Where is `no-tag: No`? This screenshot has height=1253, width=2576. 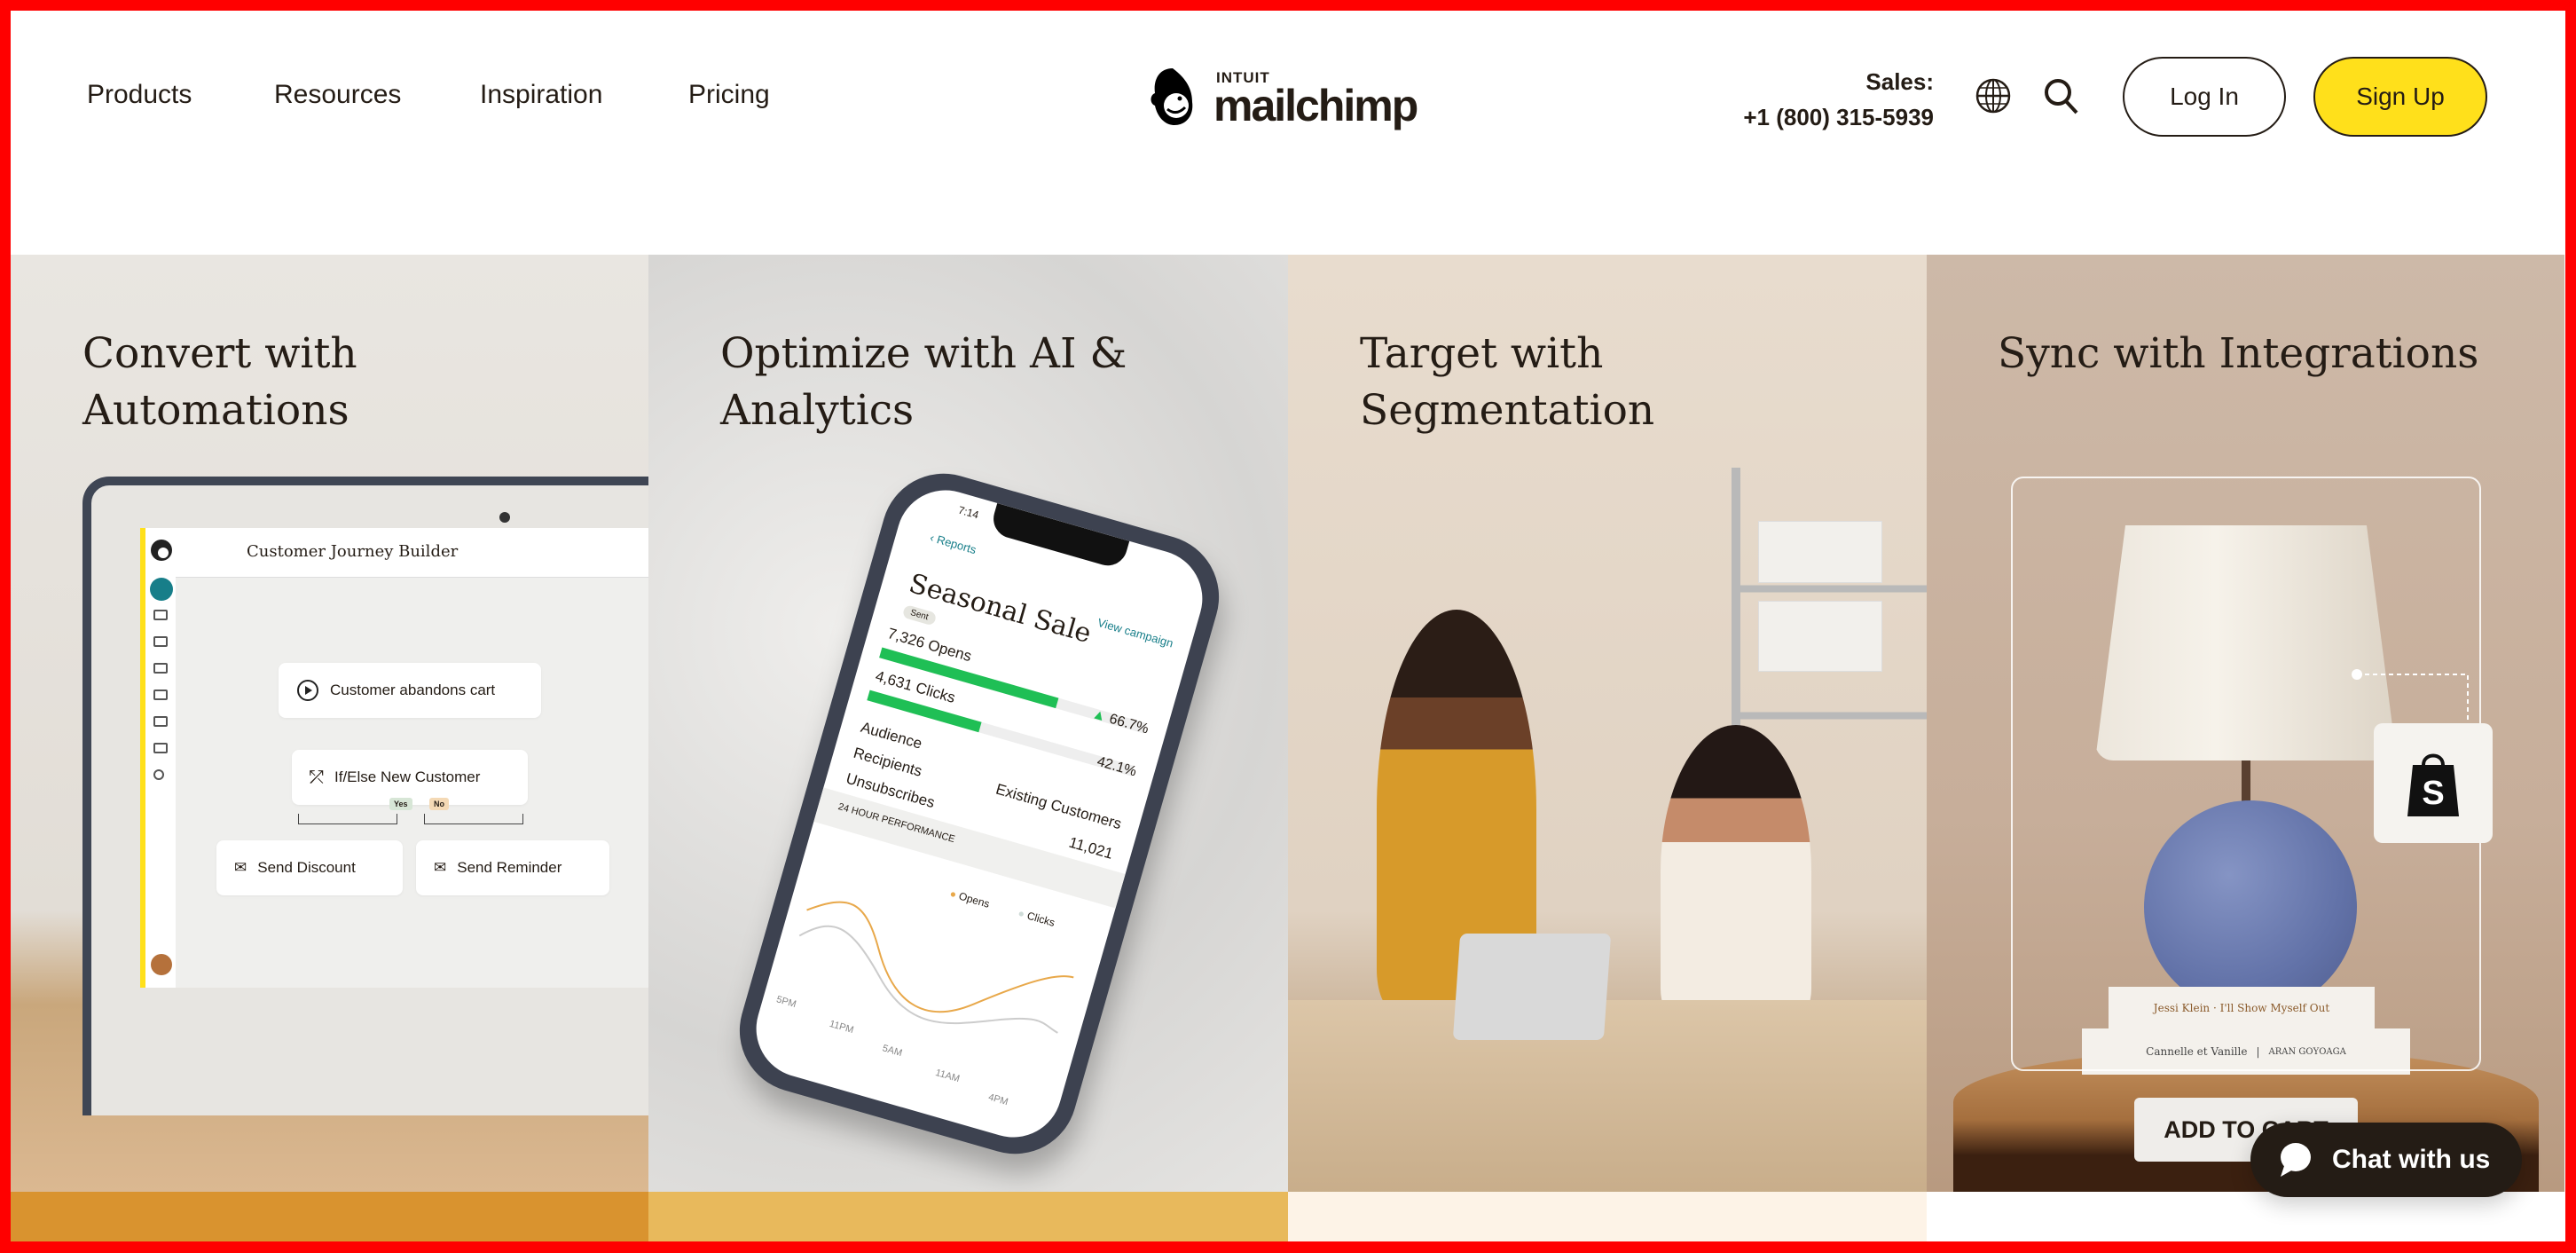
no-tag: No is located at coordinates (439, 804).